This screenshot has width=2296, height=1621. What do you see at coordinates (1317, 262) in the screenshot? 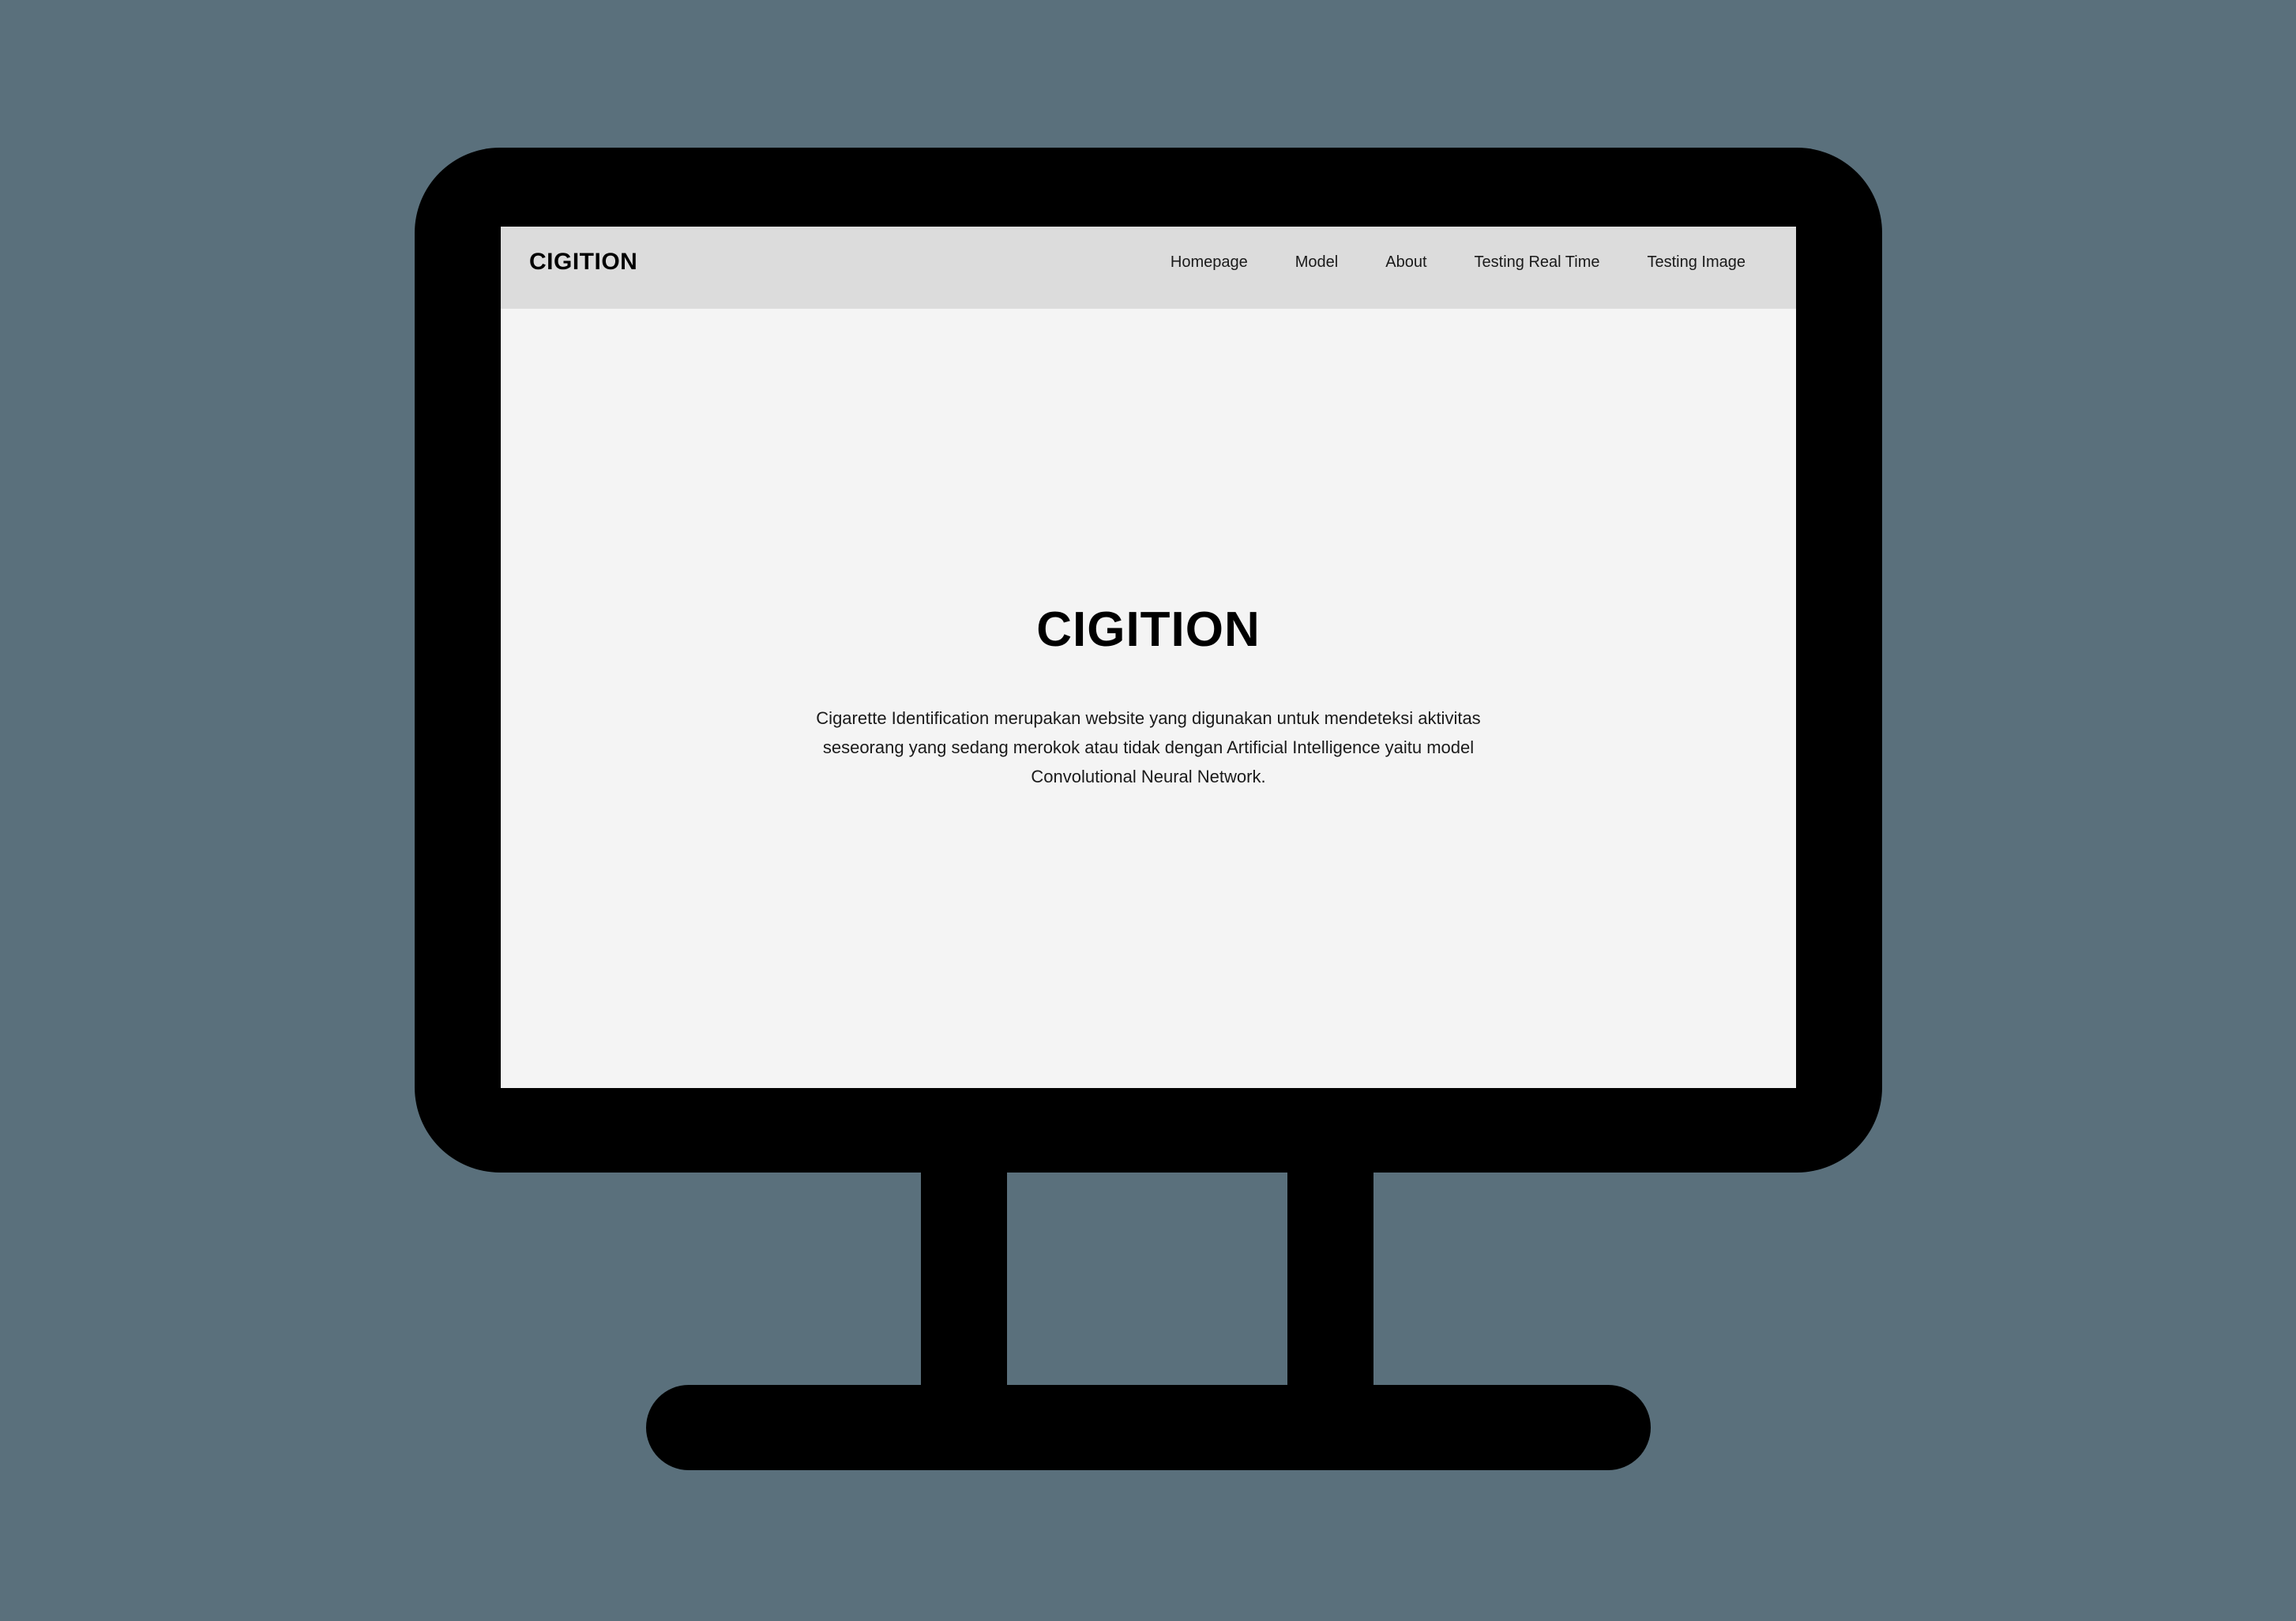
I see `nav-link-model: Model` at bounding box center [1317, 262].